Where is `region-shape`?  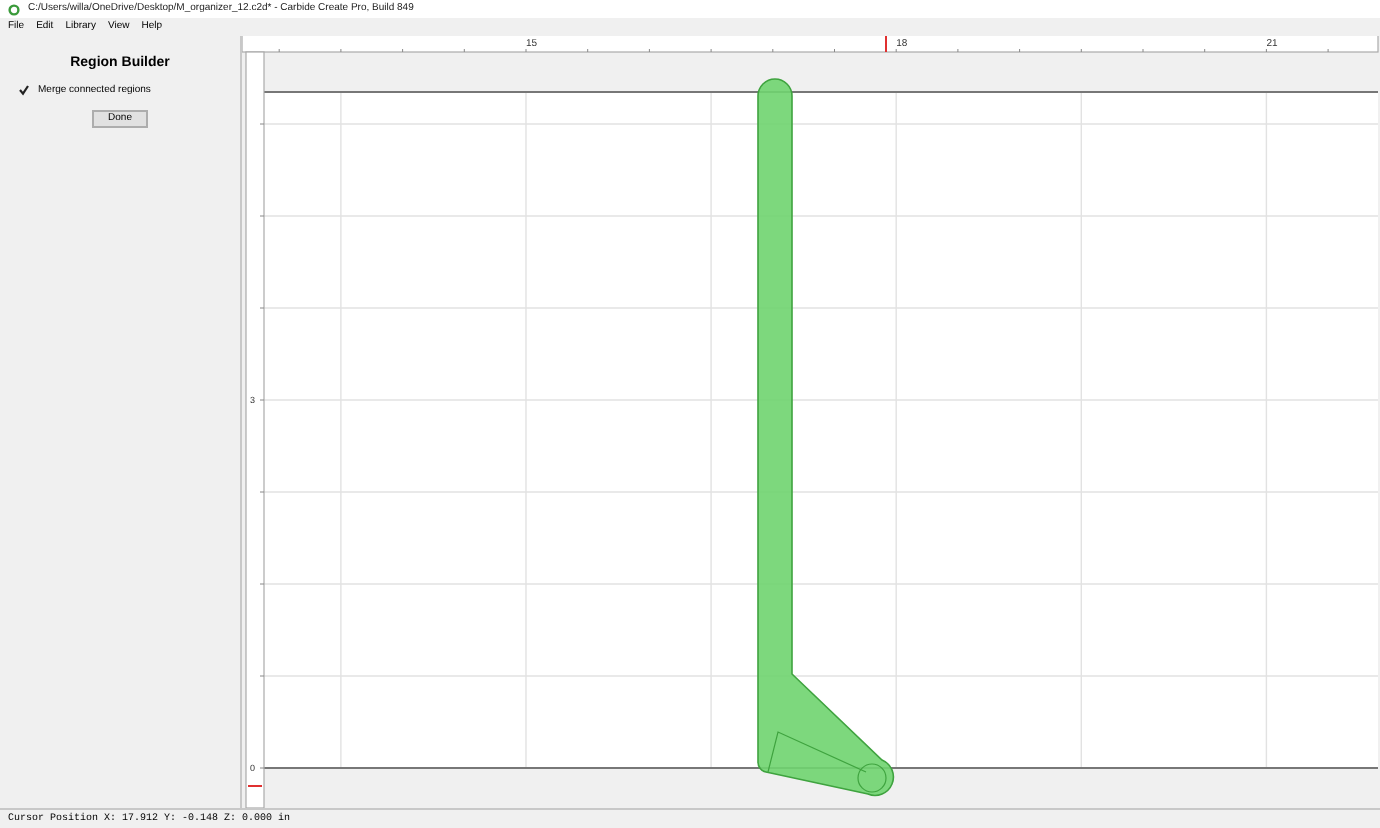
region-shape is located at coordinates (826, 437).